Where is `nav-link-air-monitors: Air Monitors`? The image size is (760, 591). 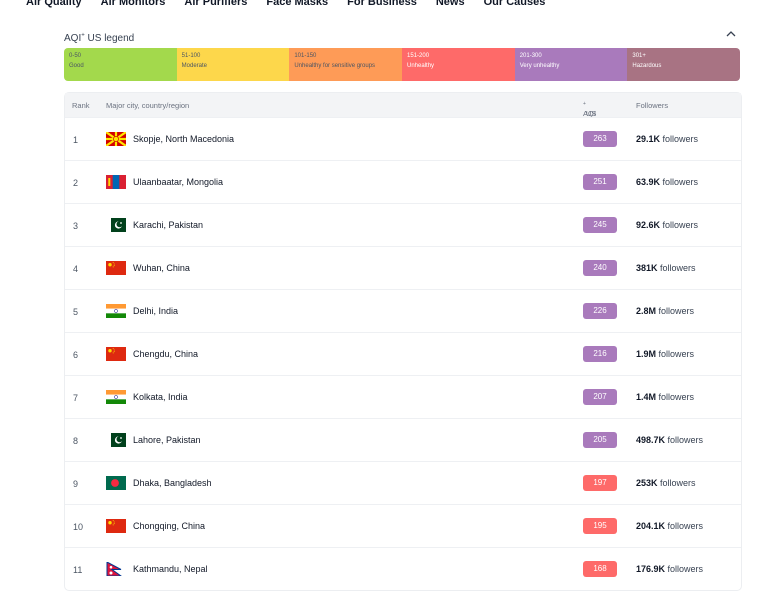 nav-link-air-monitors: Air Monitors is located at coordinates (133, 8).